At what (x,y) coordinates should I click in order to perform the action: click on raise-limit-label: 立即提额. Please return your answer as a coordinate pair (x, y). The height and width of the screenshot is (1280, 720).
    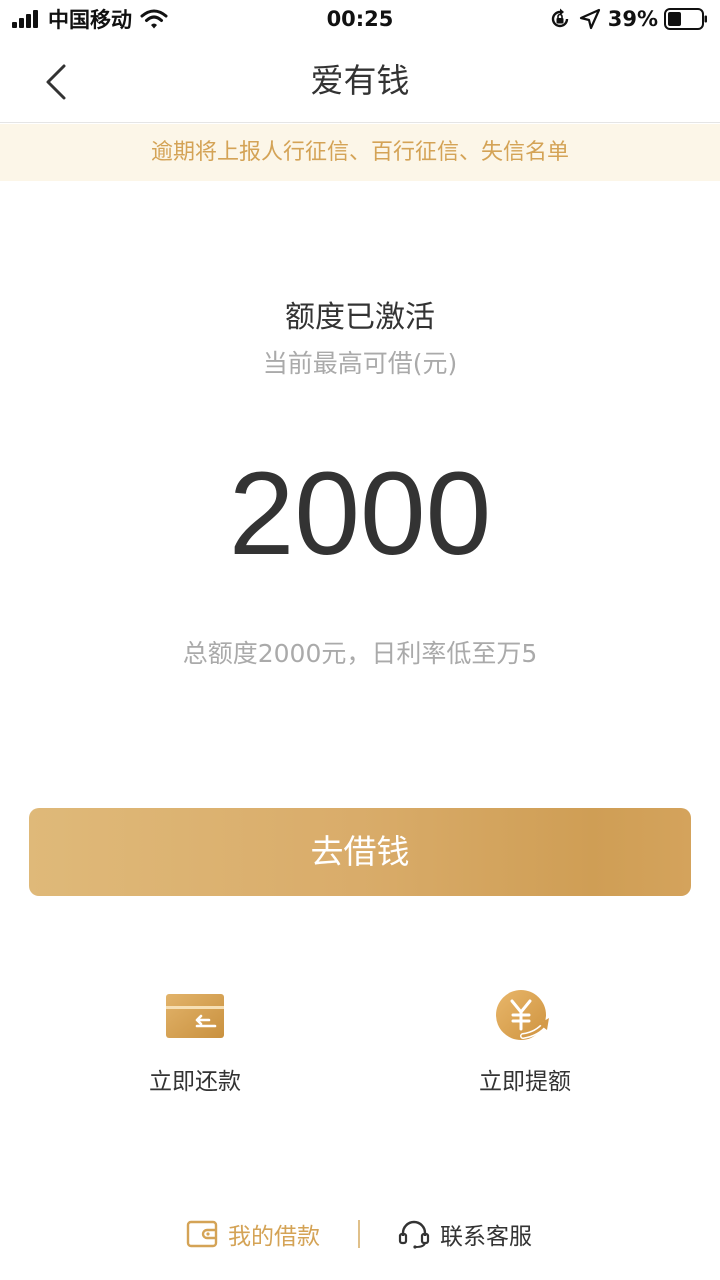
    Looking at the image, I should click on (525, 1082).